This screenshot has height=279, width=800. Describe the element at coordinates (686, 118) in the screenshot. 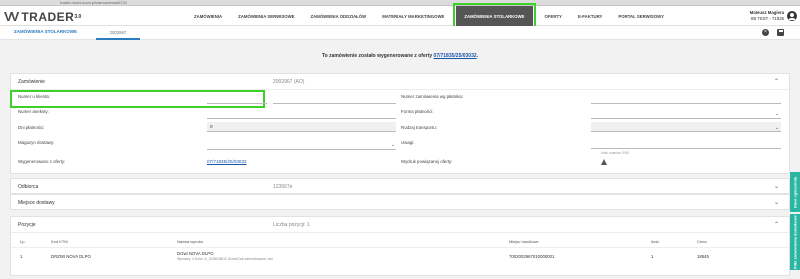

I see `payment-form-select` at that location.